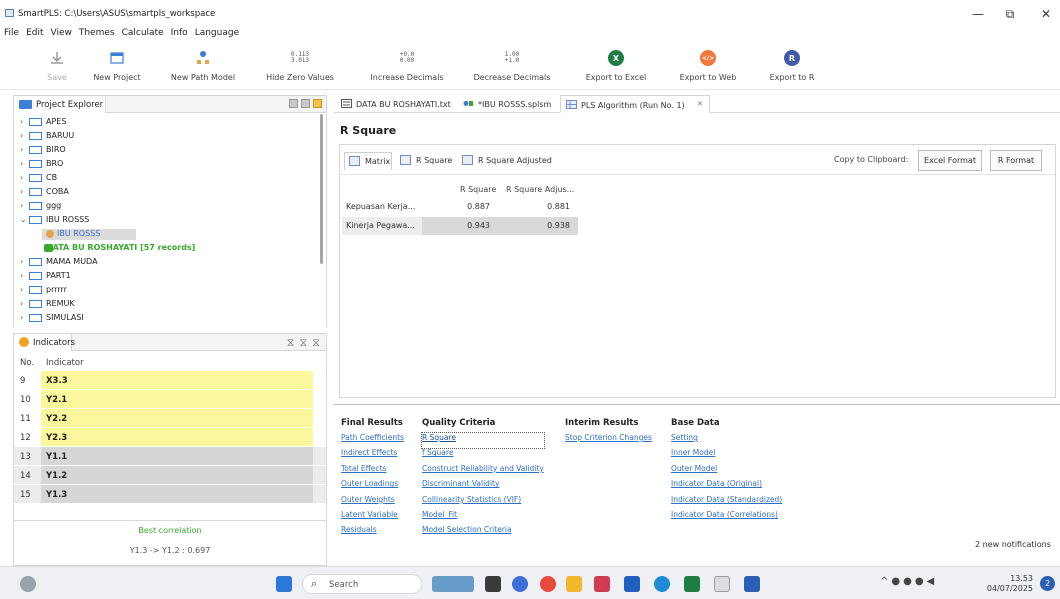  I want to click on tab-r-square-adjusted: R Square Adjusted, so click(512, 161).